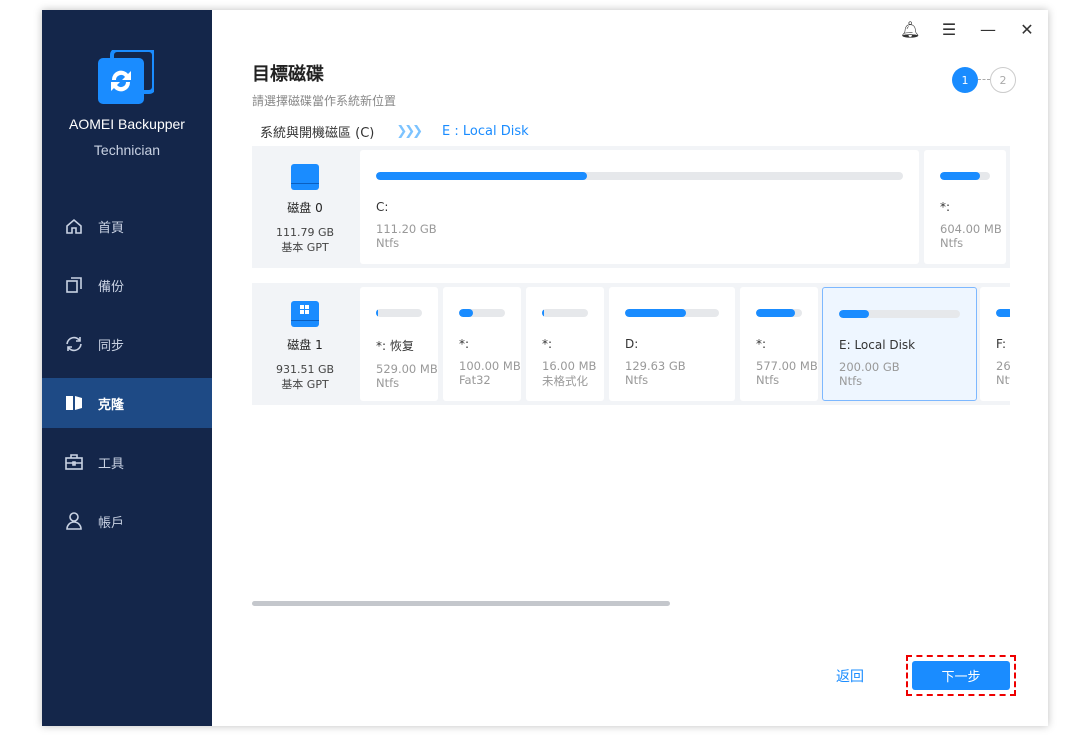  What do you see at coordinates (1003, 80) in the screenshot?
I see `step-2: 2` at bounding box center [1003, 80].